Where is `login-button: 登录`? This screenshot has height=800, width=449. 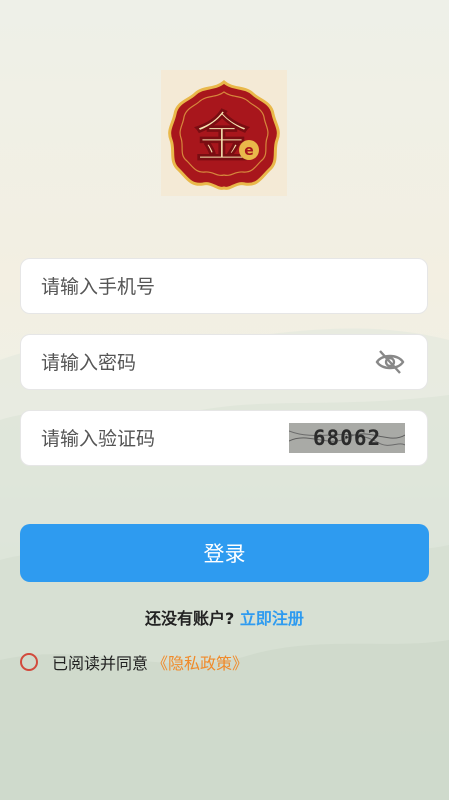
login-button: 登录 is located at coordinates (224, 553).